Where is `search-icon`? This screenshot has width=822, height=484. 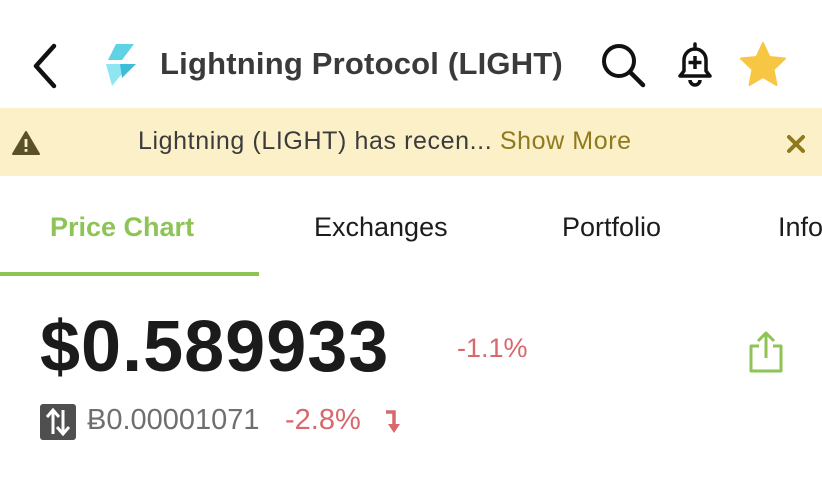 search-icon is located at coordinates (623, 65).